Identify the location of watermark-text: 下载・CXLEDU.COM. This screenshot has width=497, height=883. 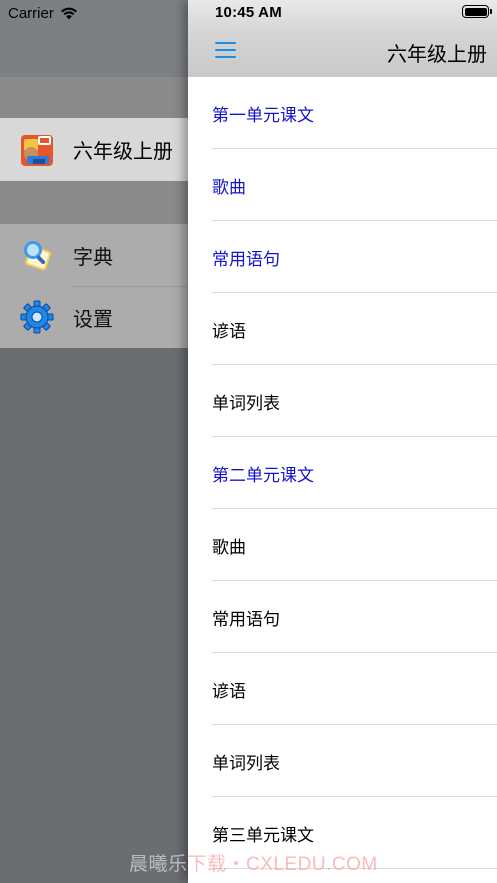
(282, 864).